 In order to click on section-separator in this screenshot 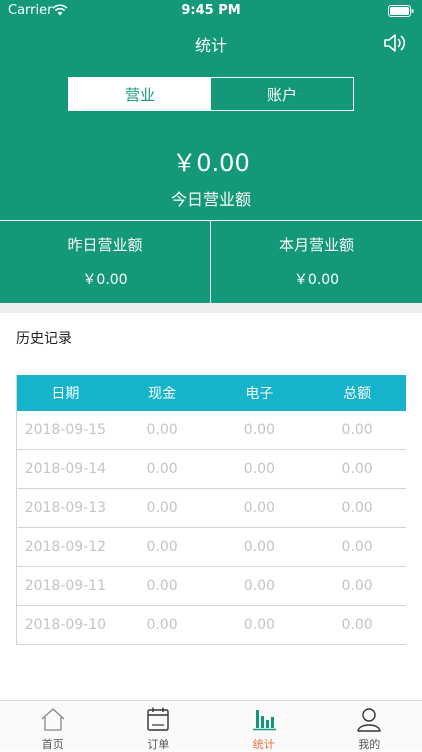, I will do `click(211, 308)`.